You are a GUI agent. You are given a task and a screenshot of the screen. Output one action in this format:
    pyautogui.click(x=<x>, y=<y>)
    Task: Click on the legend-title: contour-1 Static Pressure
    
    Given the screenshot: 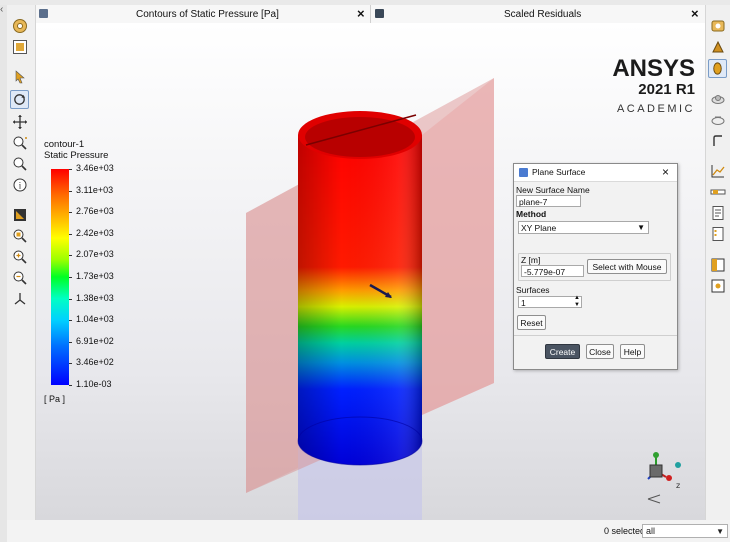 What is the action you would take?
    pyautogui.click(x=76, y=150)
    